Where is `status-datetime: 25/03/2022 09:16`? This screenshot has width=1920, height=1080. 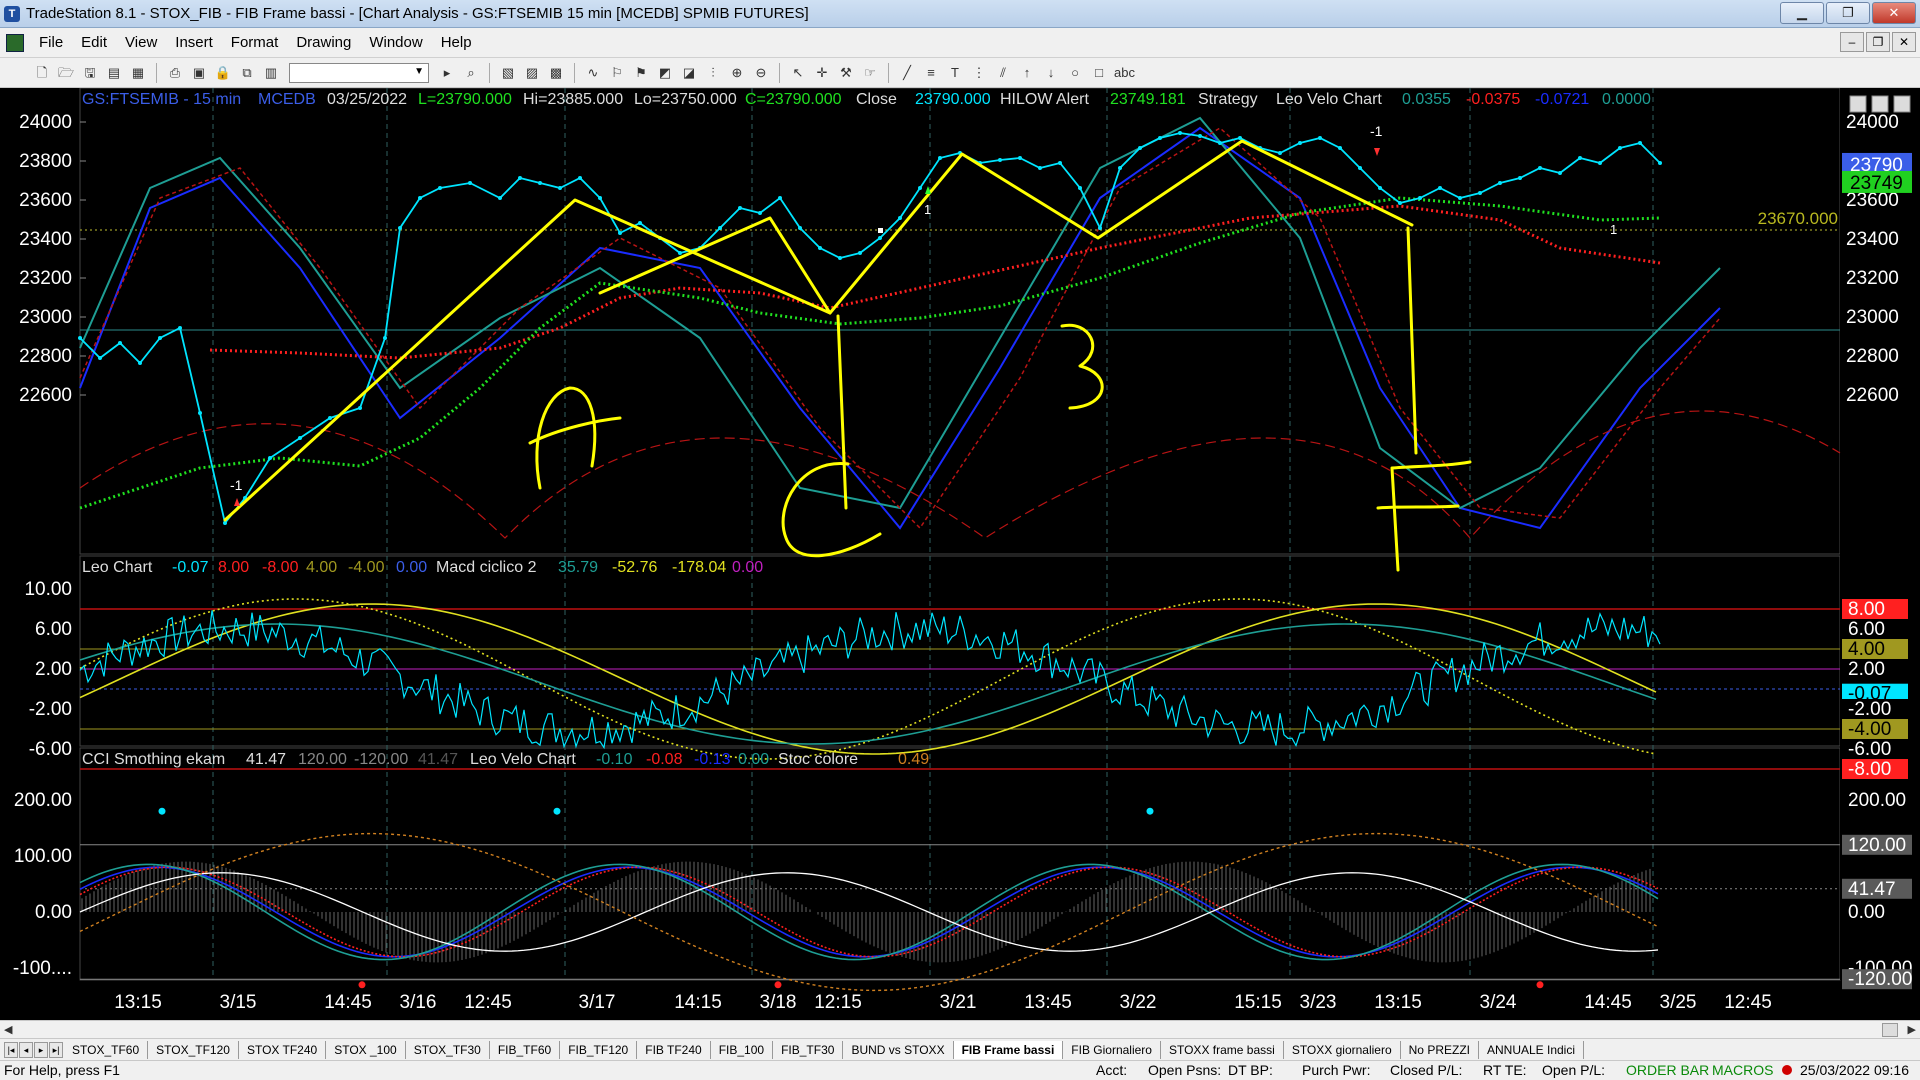
status-datetime: 25/03/2022 09:16 is located at coordinates (1854, 1070).